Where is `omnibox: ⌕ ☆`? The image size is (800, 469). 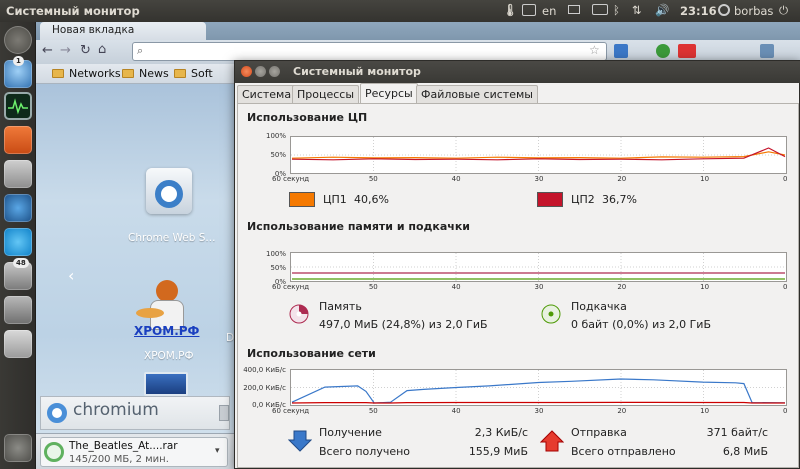 omnibox: ⌕ ☆ is located at coordinates (369, 51).